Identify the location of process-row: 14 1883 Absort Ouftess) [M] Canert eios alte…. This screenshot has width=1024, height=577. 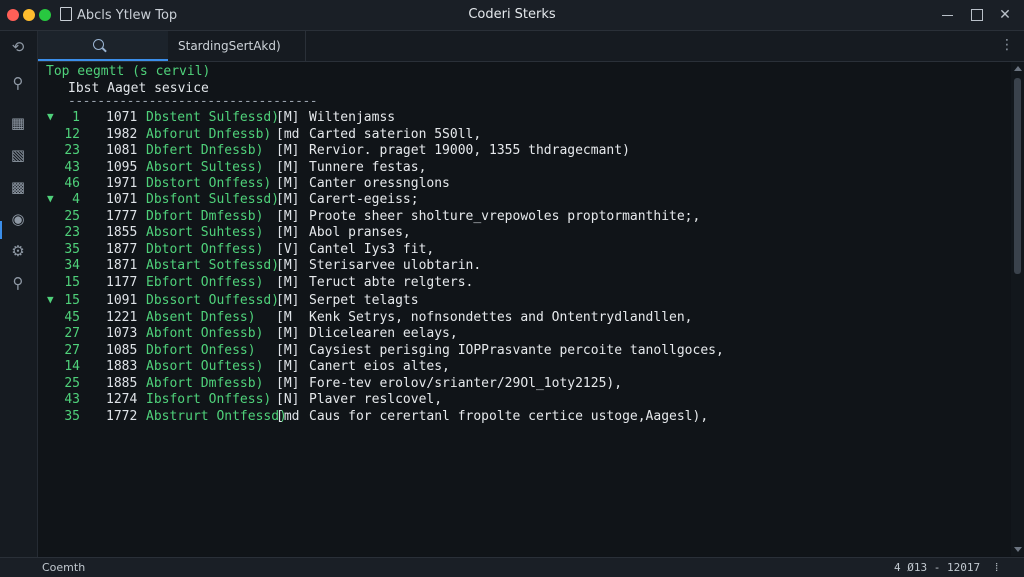
(524, 367).